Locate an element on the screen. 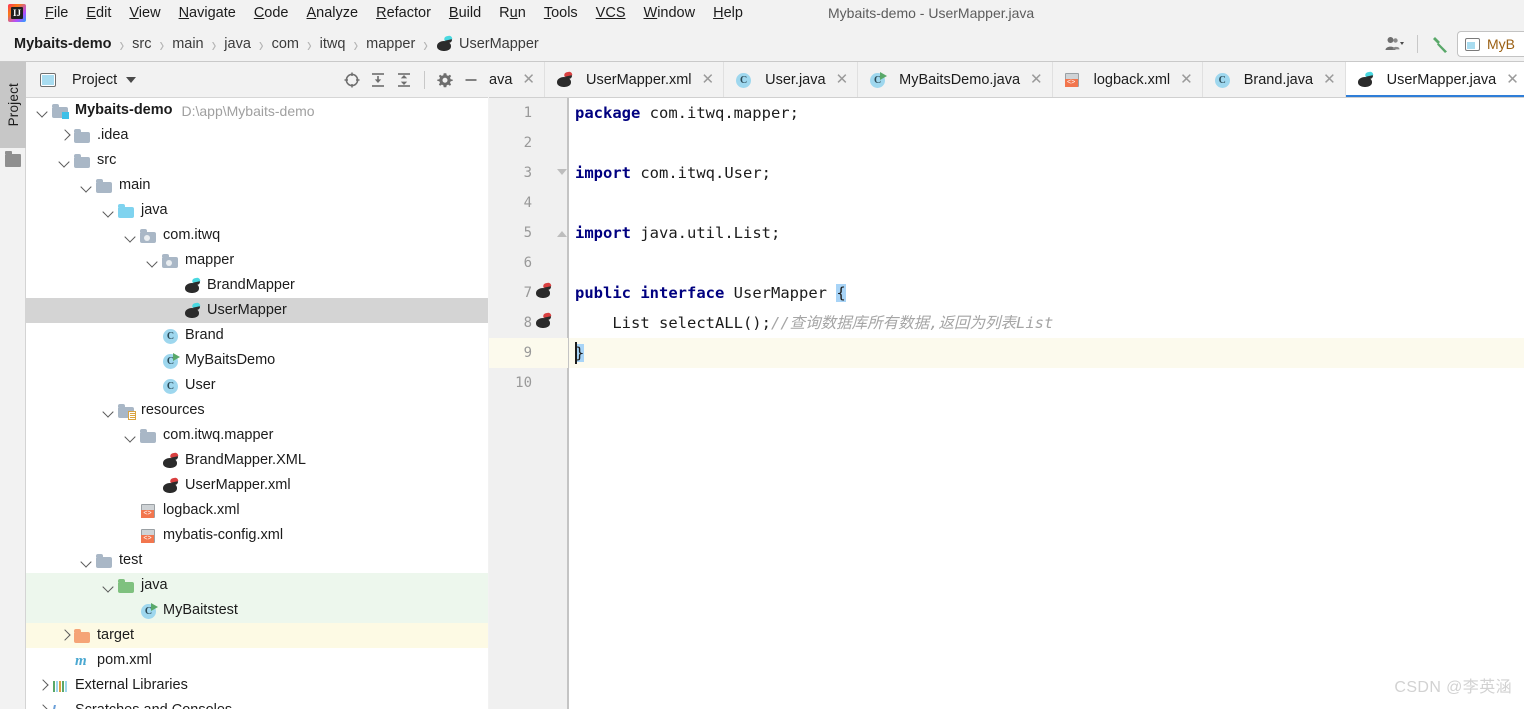  editor-tab-usermapper-java: UserMapper.java ✕ is located at coordinates (1434, 79).